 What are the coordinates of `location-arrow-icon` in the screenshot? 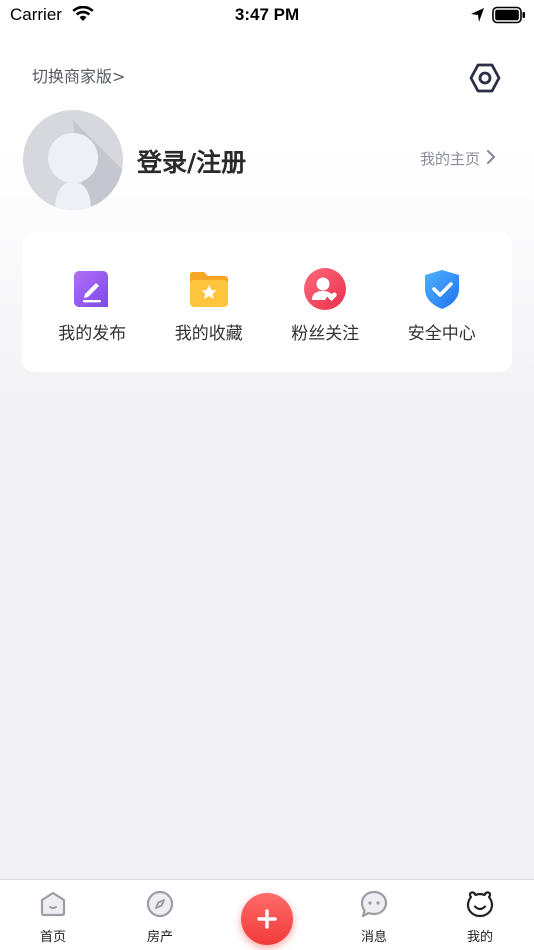 It's located at (478, 17).